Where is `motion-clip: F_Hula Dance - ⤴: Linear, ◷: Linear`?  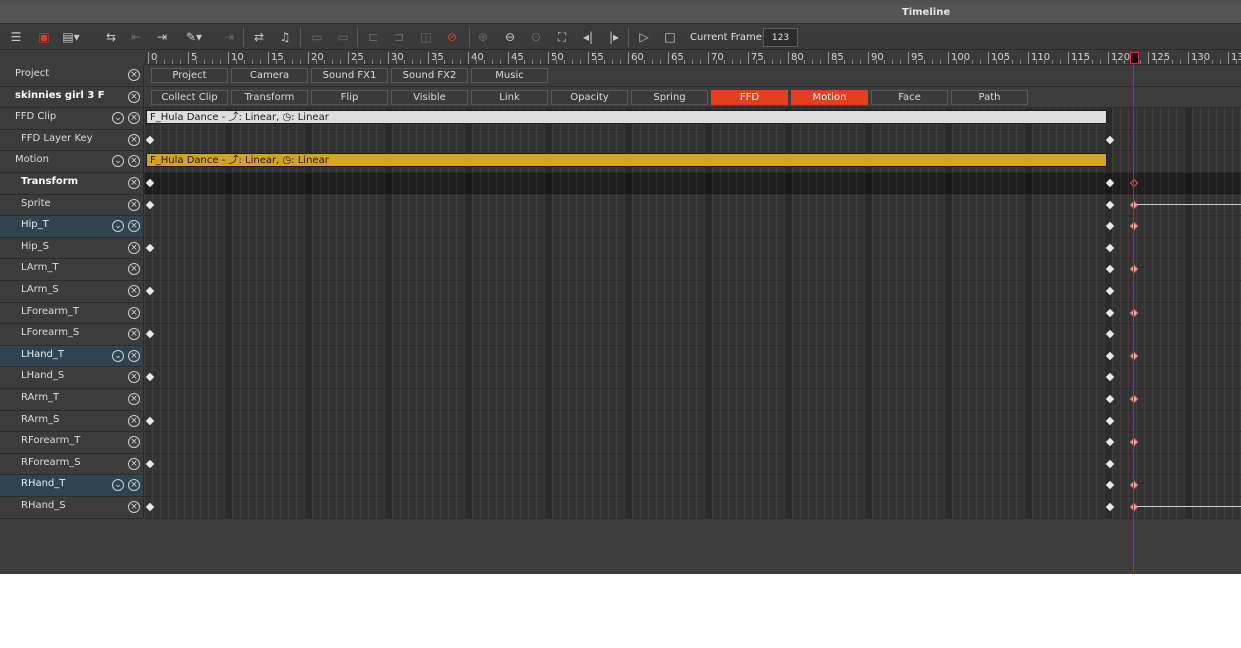 motion-clip: F_Hula Dance - ⤴: Linear, ◷: Linear is located at coordinates (626, 160).